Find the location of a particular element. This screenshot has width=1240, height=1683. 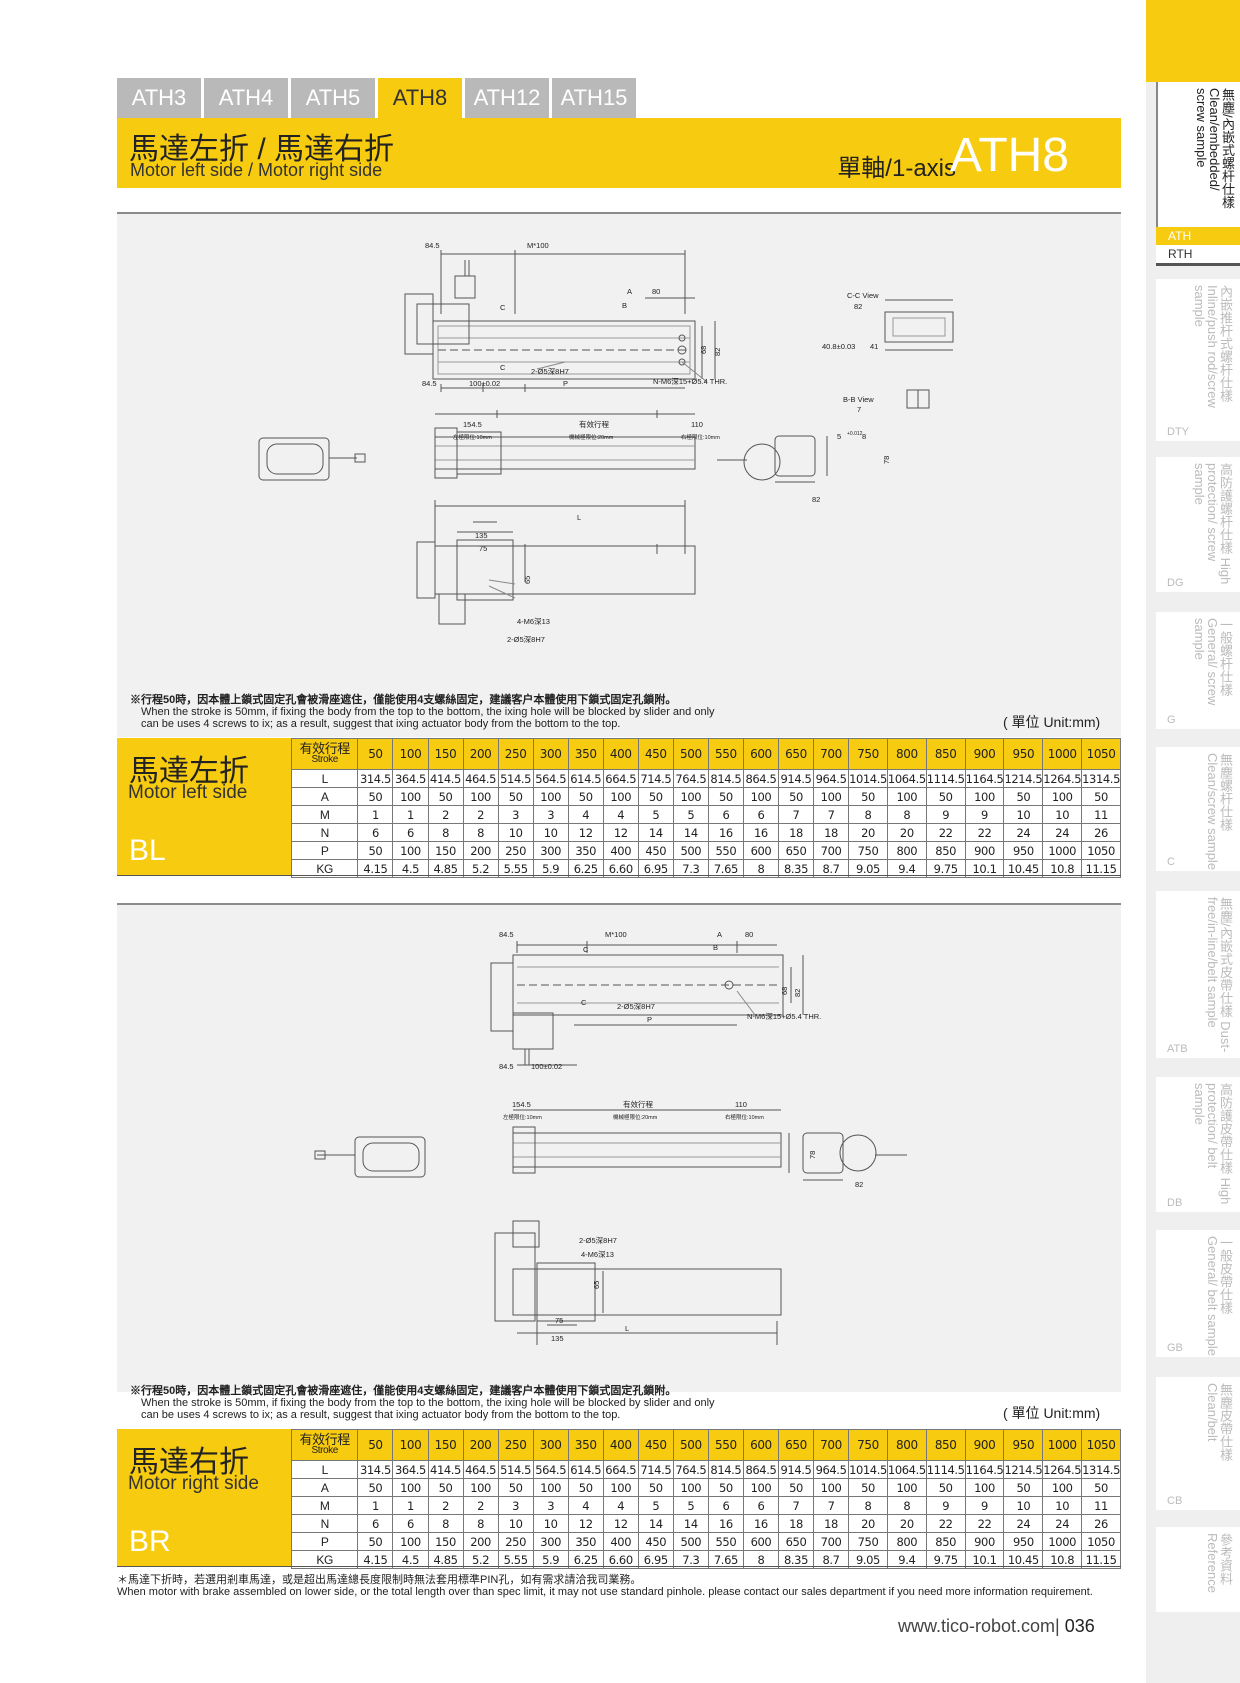

nav-item-label: 無塵皮帶仕樣 Clean/belt is located at coordinates (1219, 1422).